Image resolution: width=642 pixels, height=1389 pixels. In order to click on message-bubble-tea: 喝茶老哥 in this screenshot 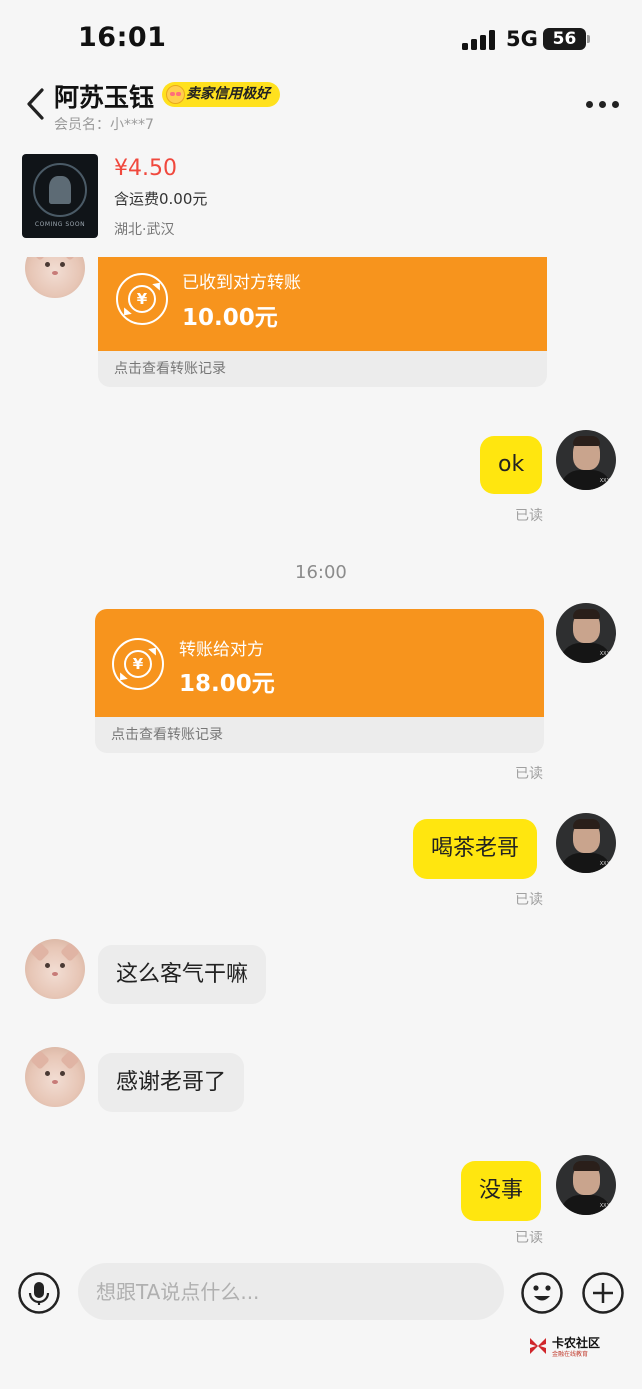, I will do `click(475, 849)`.